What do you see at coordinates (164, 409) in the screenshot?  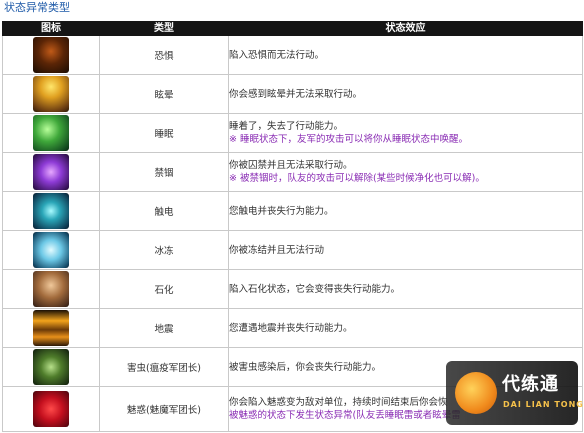 I see `type-cell: 魅惑(魅魔军团长)` at bounding box center [164, 409].